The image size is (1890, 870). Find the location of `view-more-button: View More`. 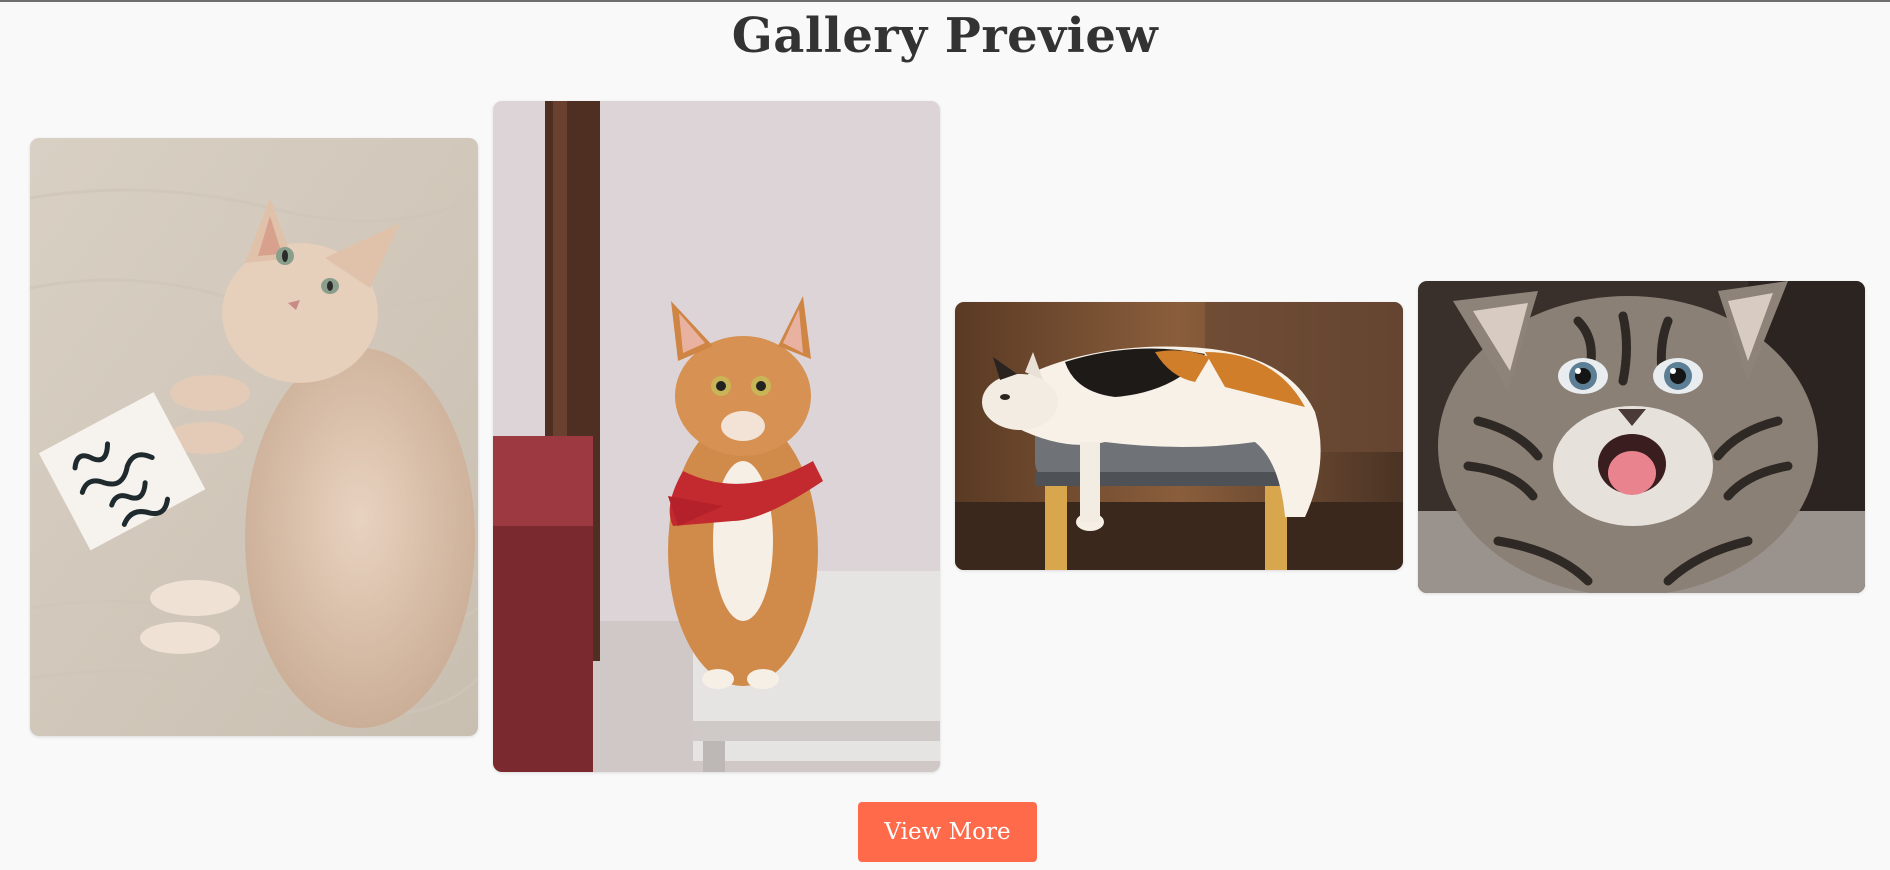

view-more-button: View More is located at coordinates (947, 832).